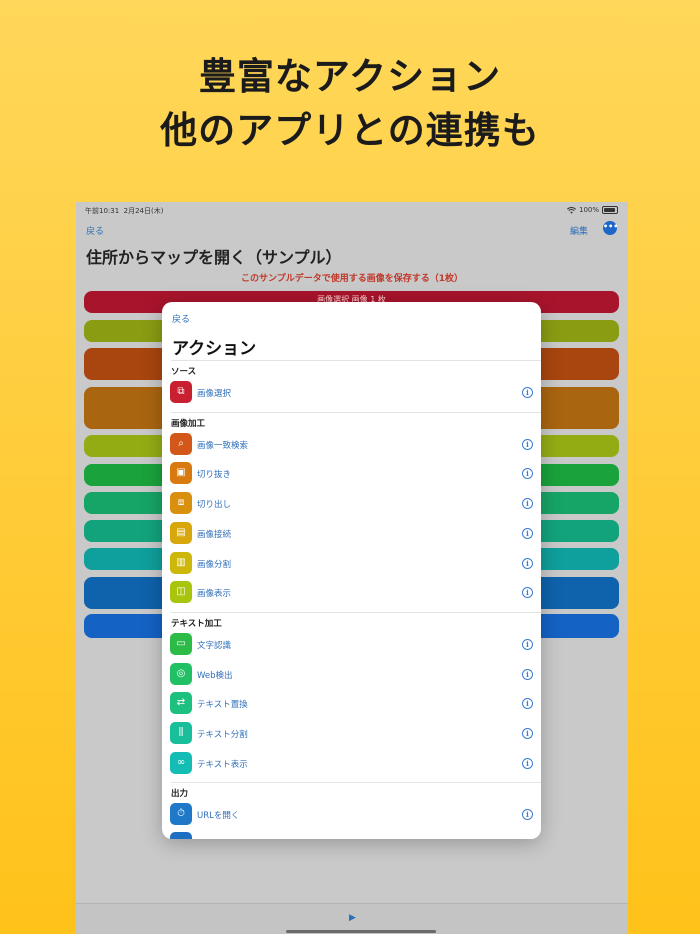 The width and height of the screenshot is (700, 934). Describe the element at coordinates (351, 393) in the screenshot. I see `action-item: ⧉ 画像選択 i` at that location.